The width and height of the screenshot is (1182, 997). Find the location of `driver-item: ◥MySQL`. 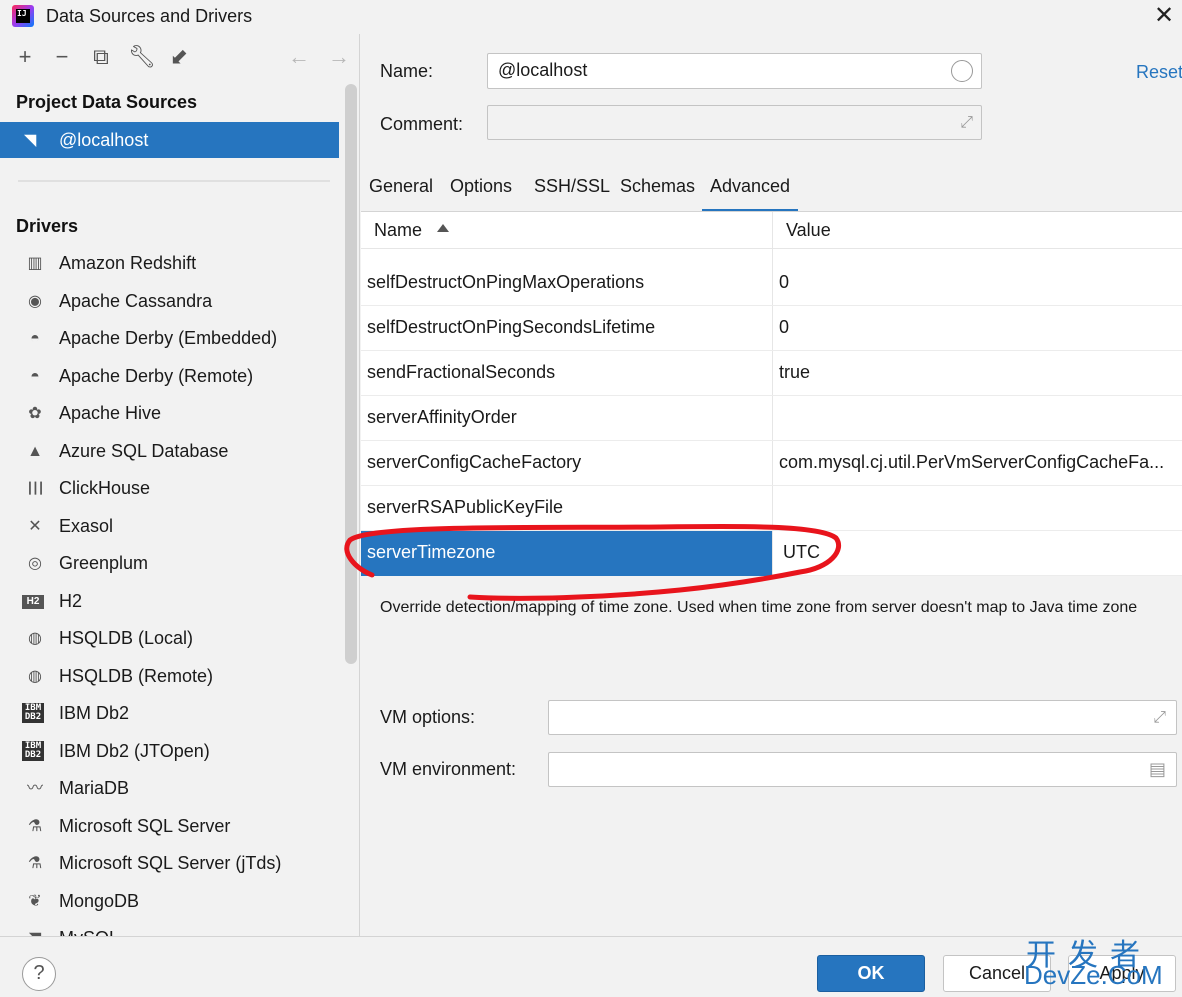

driver-item: ◥MySQL is located at coordinates (170, 928).